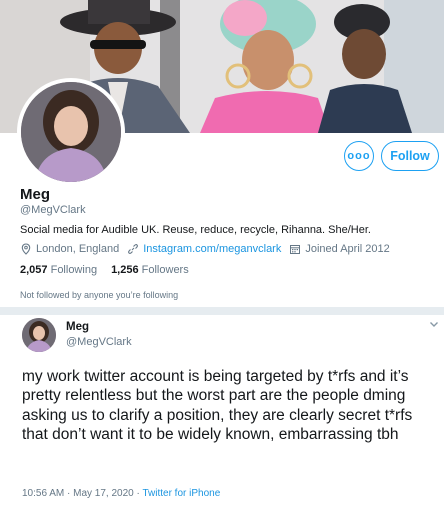  I want to click on following-link: 2,057 Following, so click(58, 270).